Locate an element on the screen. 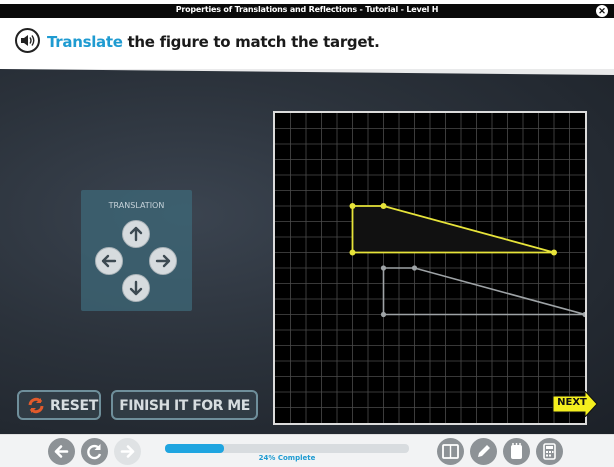 The image size is (614, 467). next-button: NEXT is located at coordinates (575, 404).